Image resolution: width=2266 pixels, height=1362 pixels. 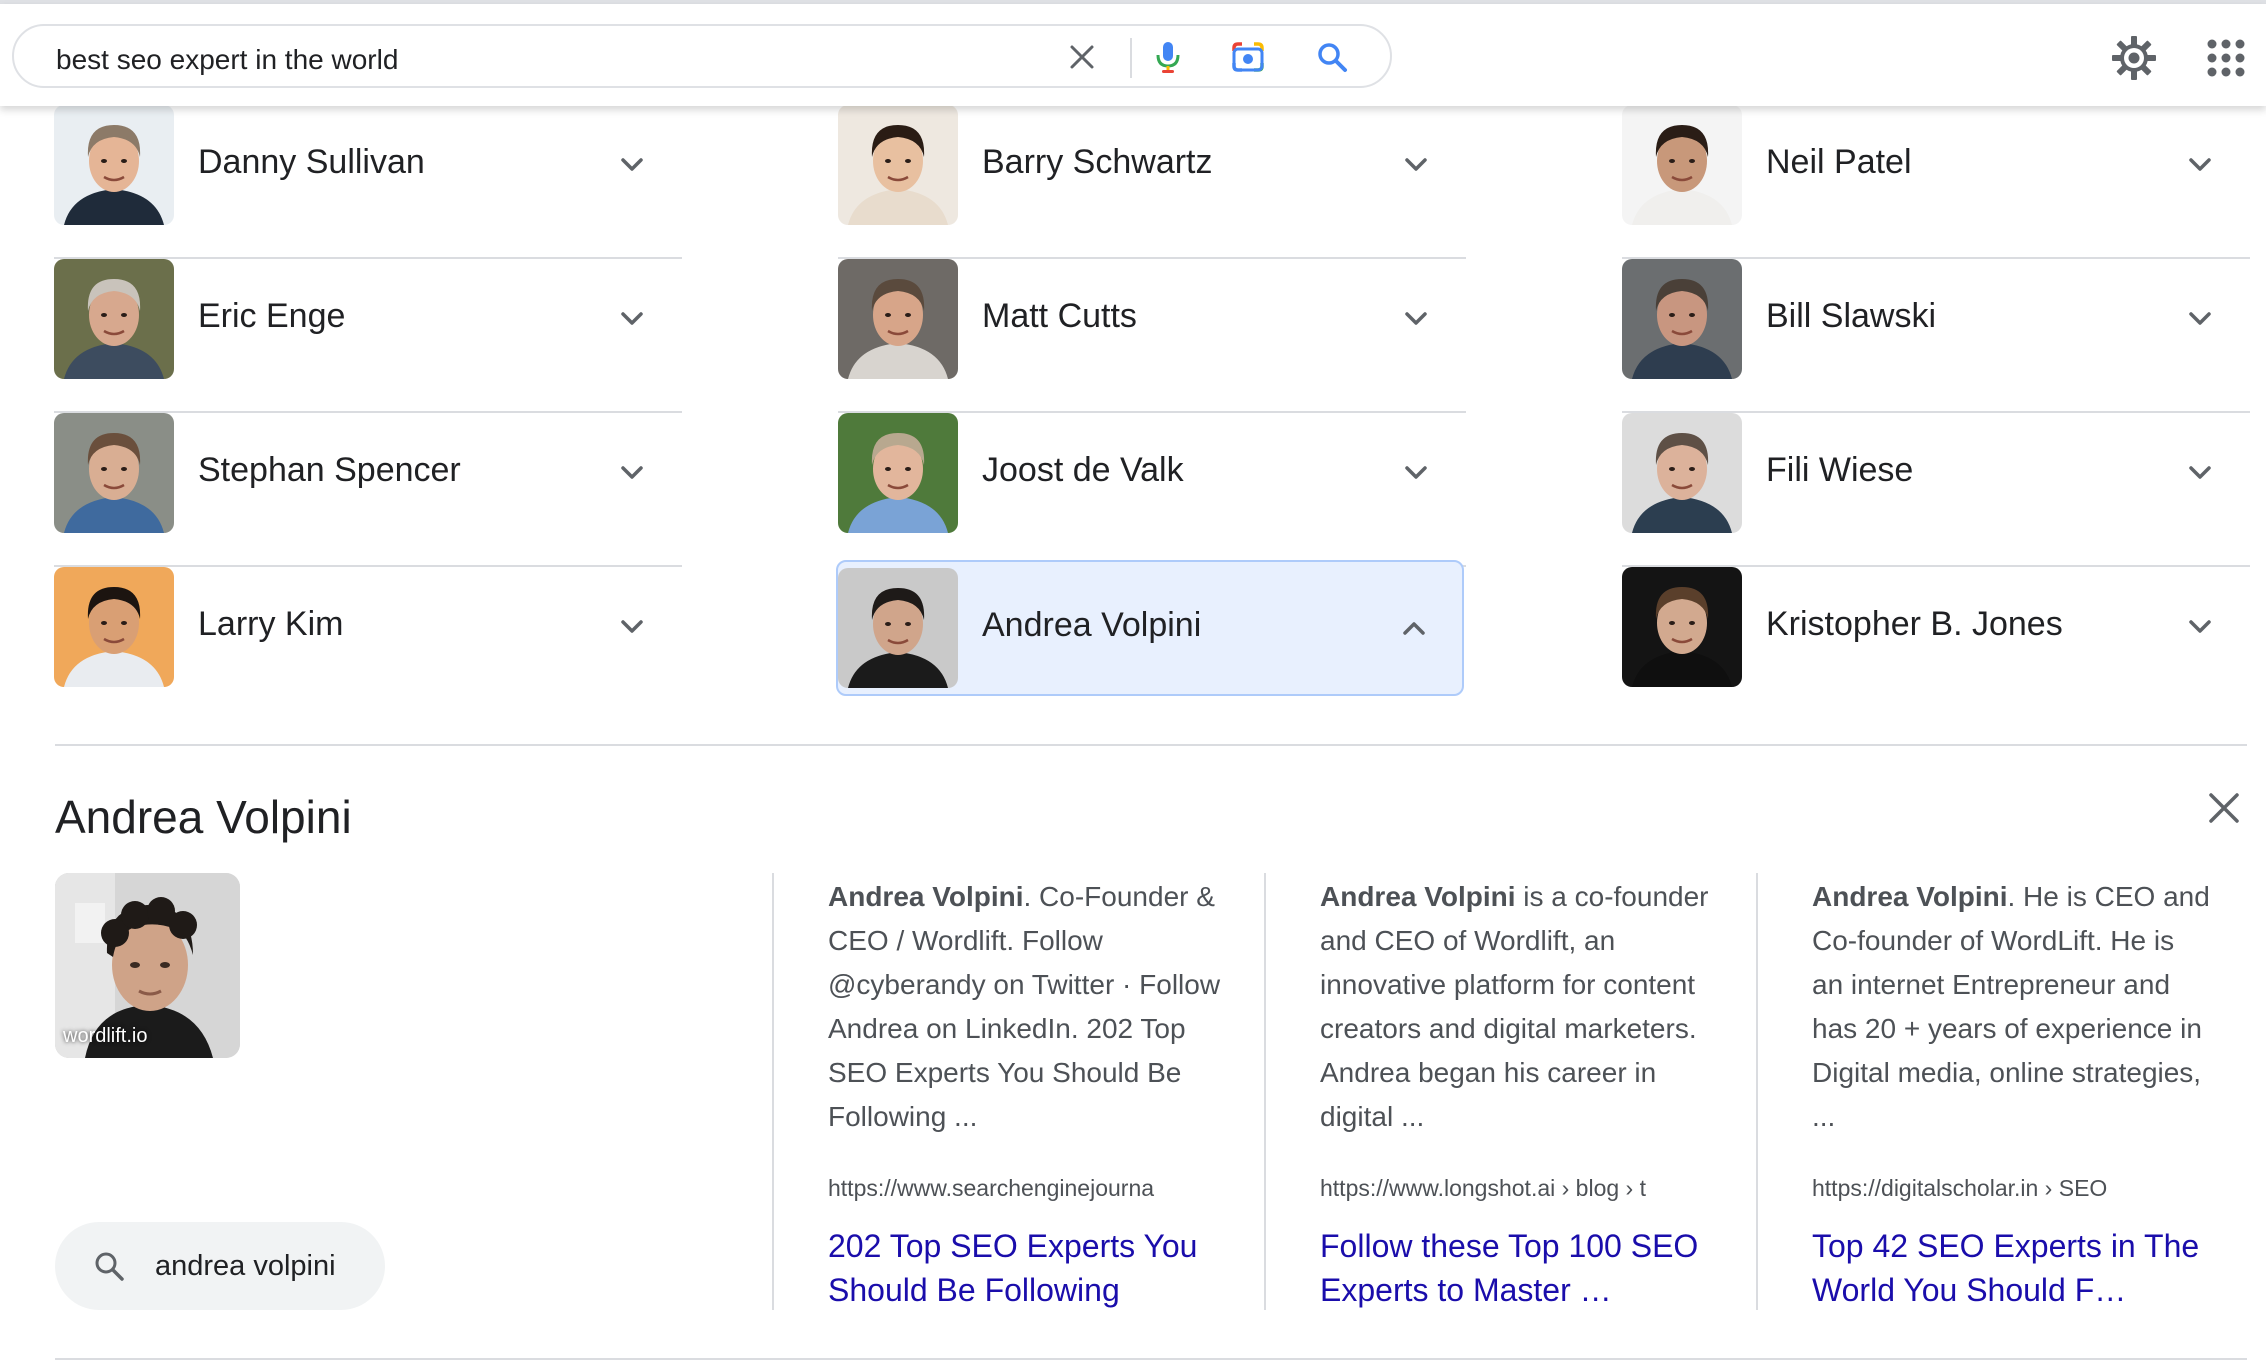 I want to click on person-name: Neil Patel, so click(x=1839, y=162).